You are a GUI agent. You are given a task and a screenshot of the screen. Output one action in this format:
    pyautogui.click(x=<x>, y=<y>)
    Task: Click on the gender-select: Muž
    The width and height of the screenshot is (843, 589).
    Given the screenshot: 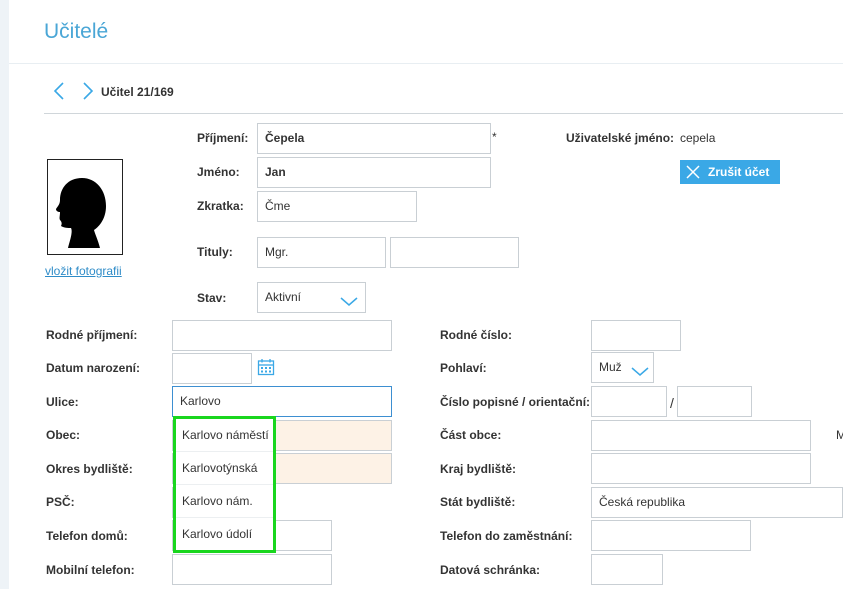 What is the action you would take?
    pyautogui.click(x=622, y=367)
    